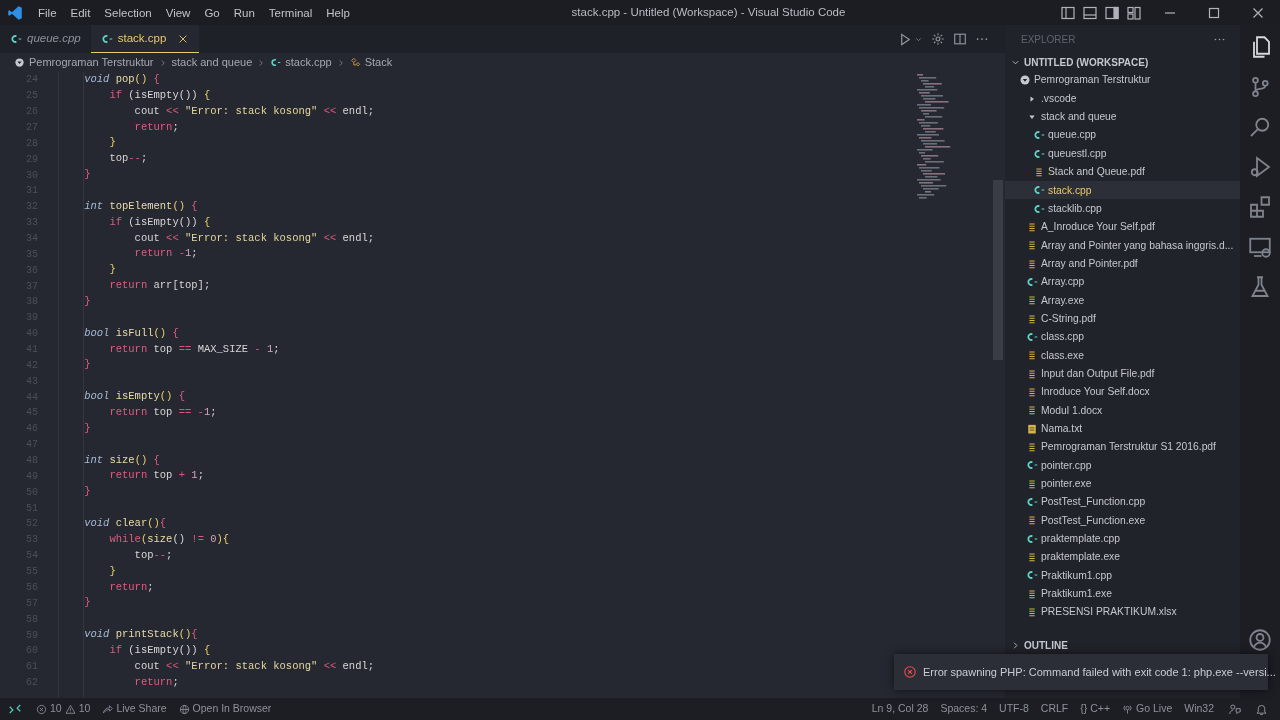  Describe the element at coordinates (1122, 502) in the screenshot. I see `tree-row: PostTest_Function.cpp` at that location.